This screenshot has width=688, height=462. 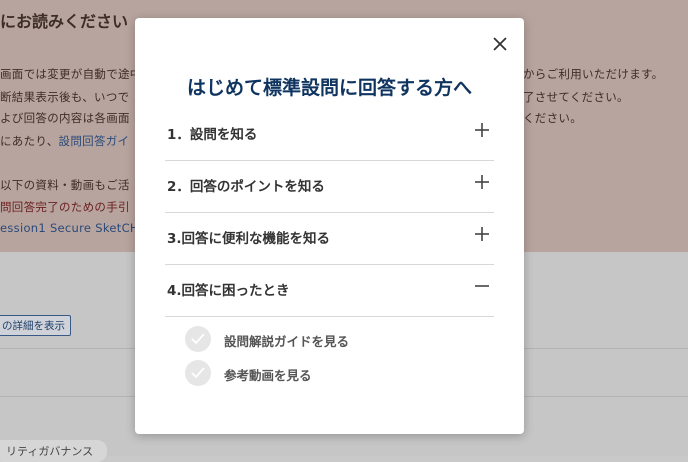 What do you see at coordinates (329, 186) in the screenshot?
I see `accordion-item-2: 2．回答のポイントを知る` at bounding box center [329, 186].